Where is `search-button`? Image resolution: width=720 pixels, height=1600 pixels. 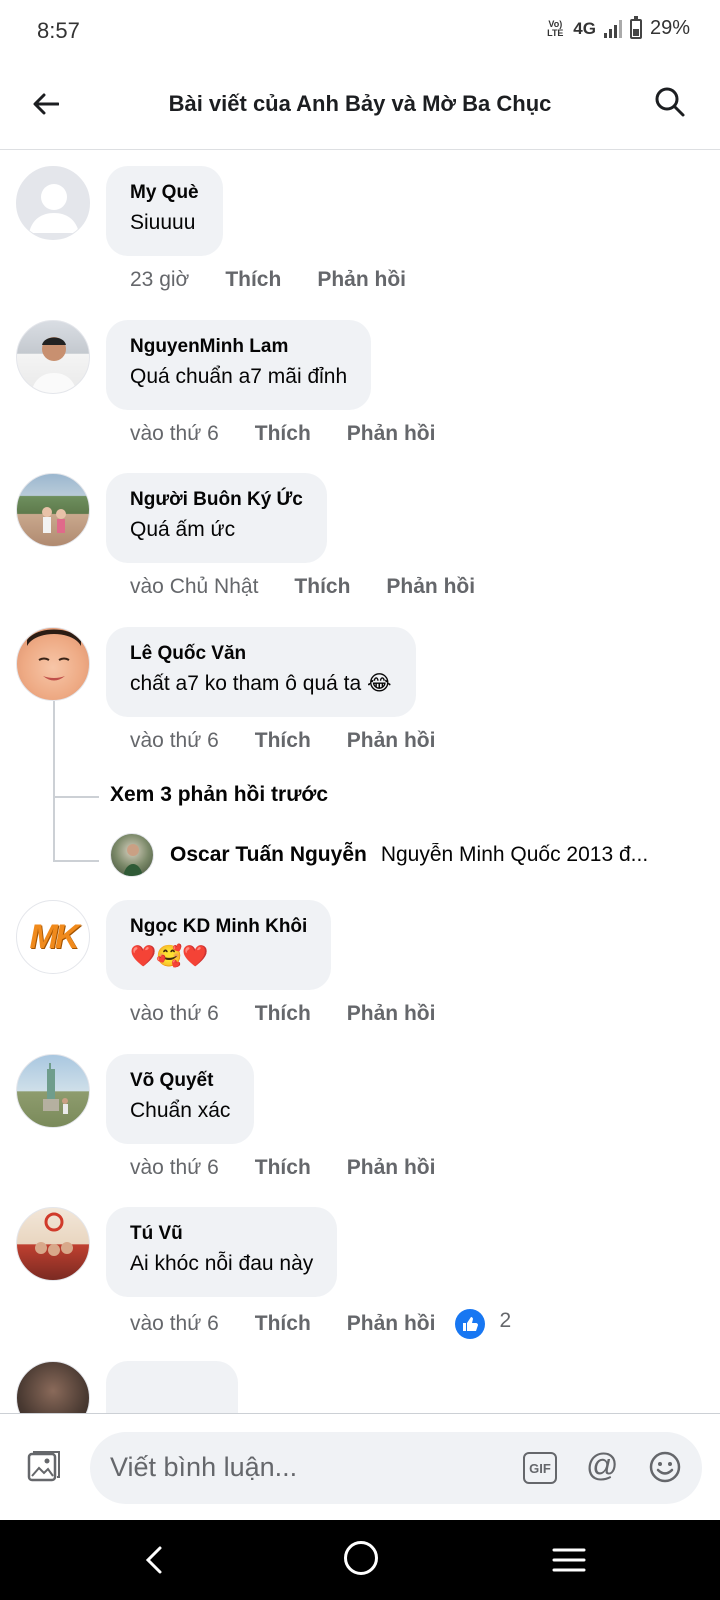
search-button is located at coordinates (672, 104).